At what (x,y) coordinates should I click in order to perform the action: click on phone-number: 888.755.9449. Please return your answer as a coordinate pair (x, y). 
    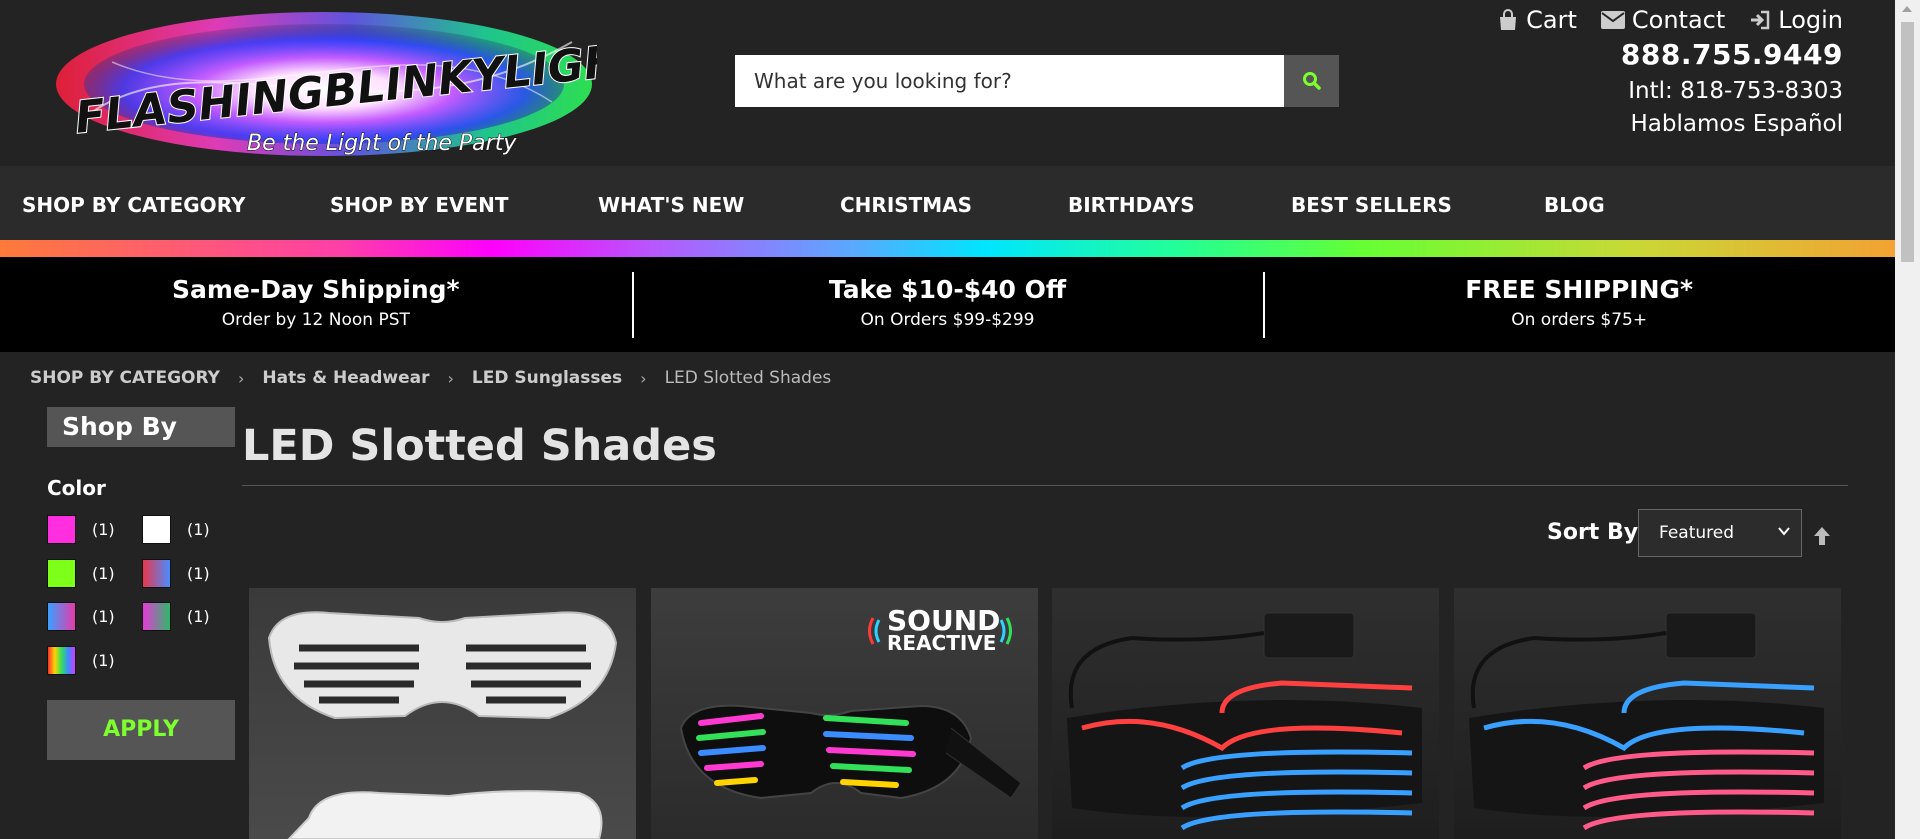
    Looking at the image, I should click on (1732, 54).